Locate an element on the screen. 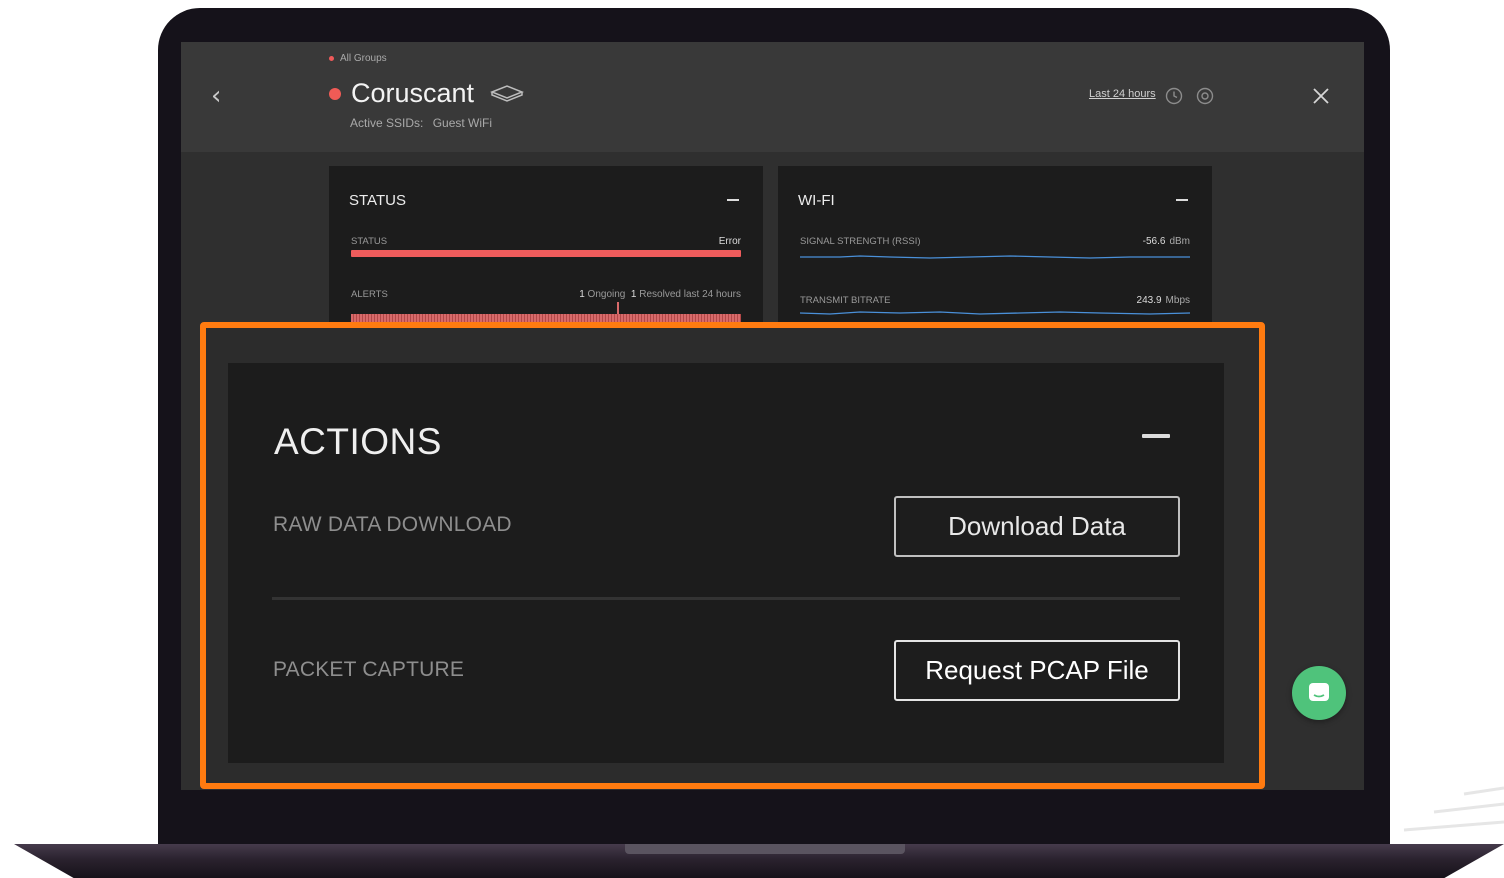 The width and height of the screenshot is (1504, 878). ongoing-label: Ongoing is located at coordinates (606, 294).